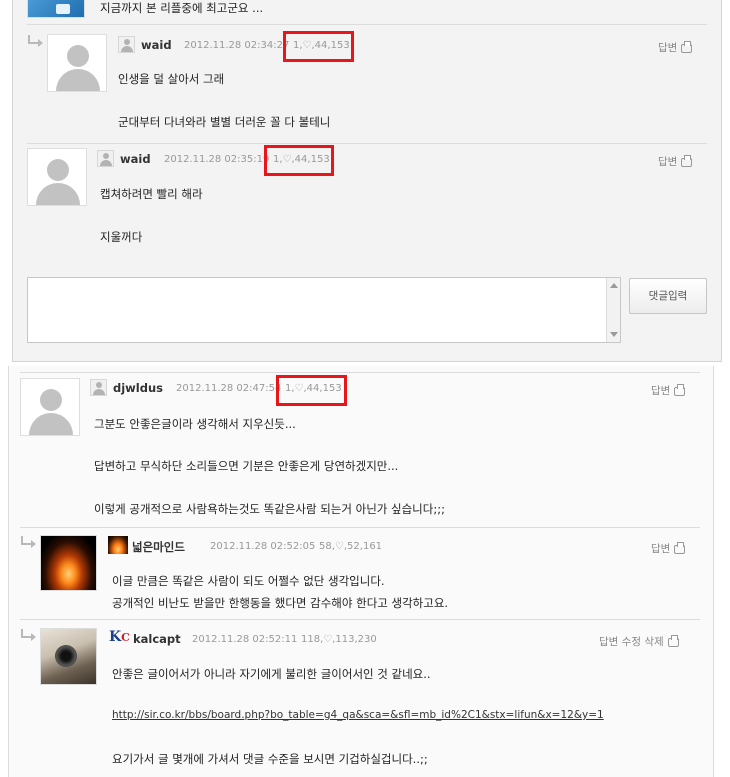 This screenshot has height=777, width=730. What do you see at coordinates (245, 639) in the screenshot?
I see `comment-timestamp: 2012.11.28 02:52:11` at bounding box center [245, 639].